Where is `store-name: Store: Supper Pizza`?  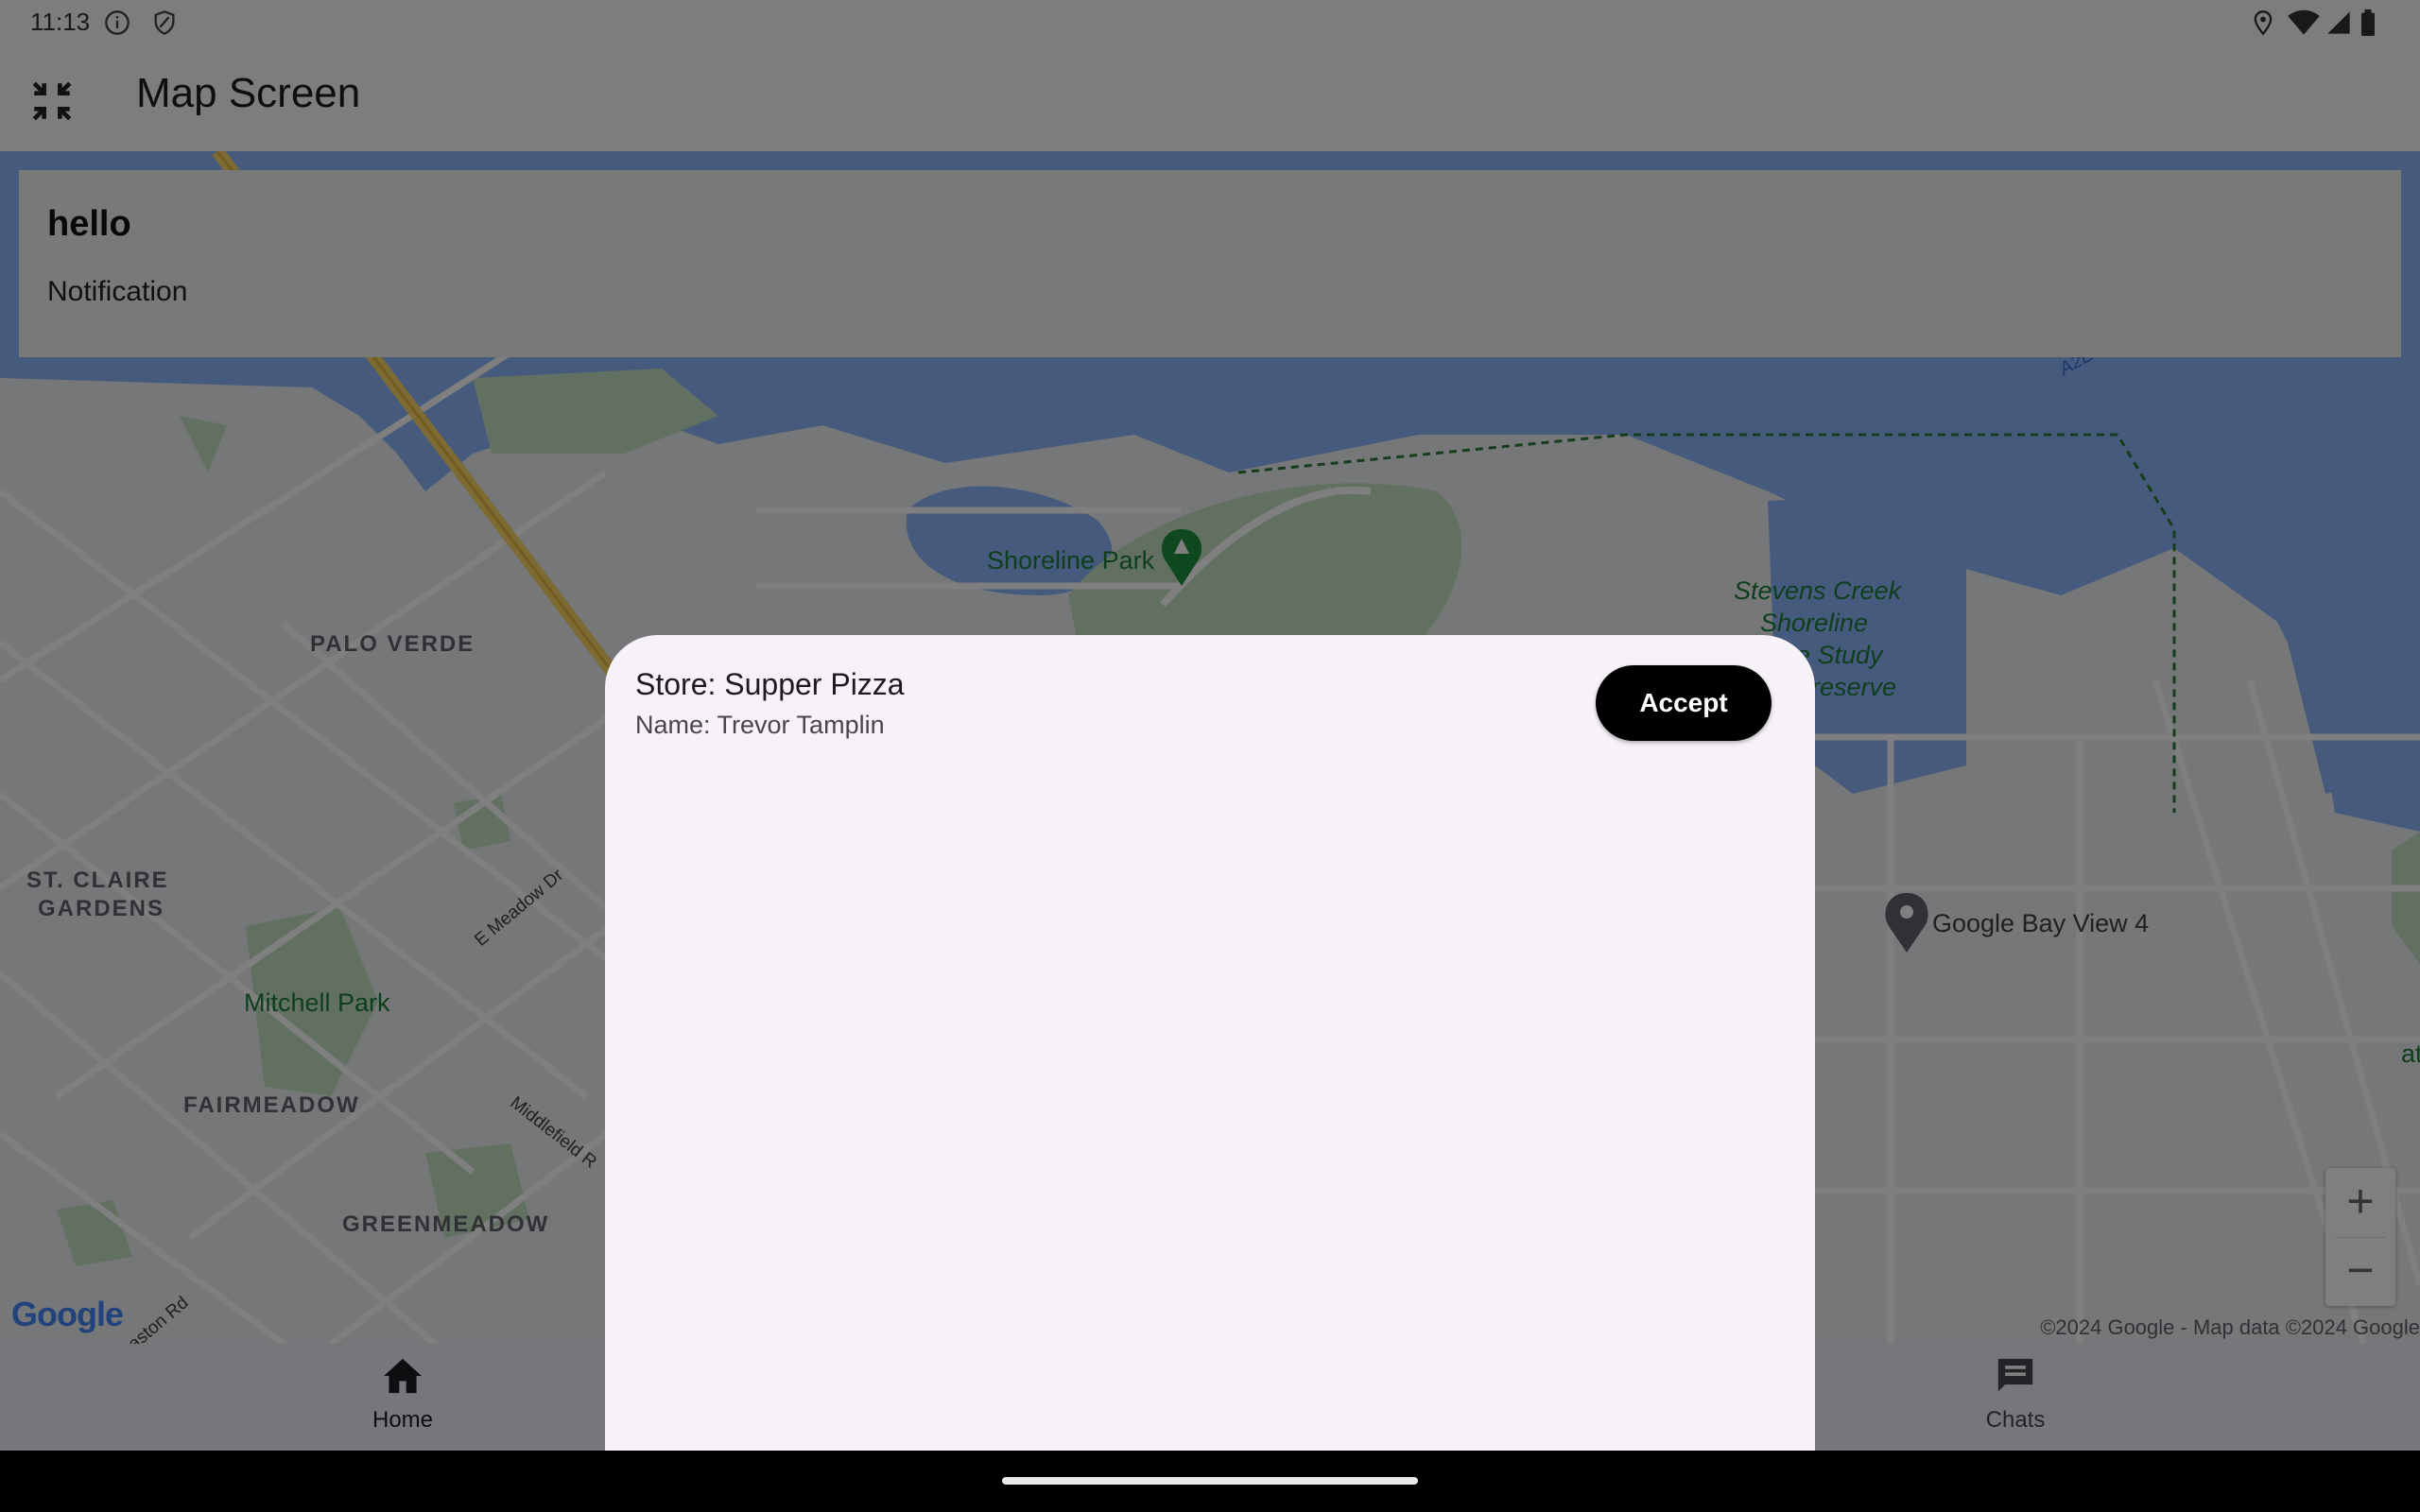
store-name: Store: Supper Pizza is located at coordinates (770, 684).